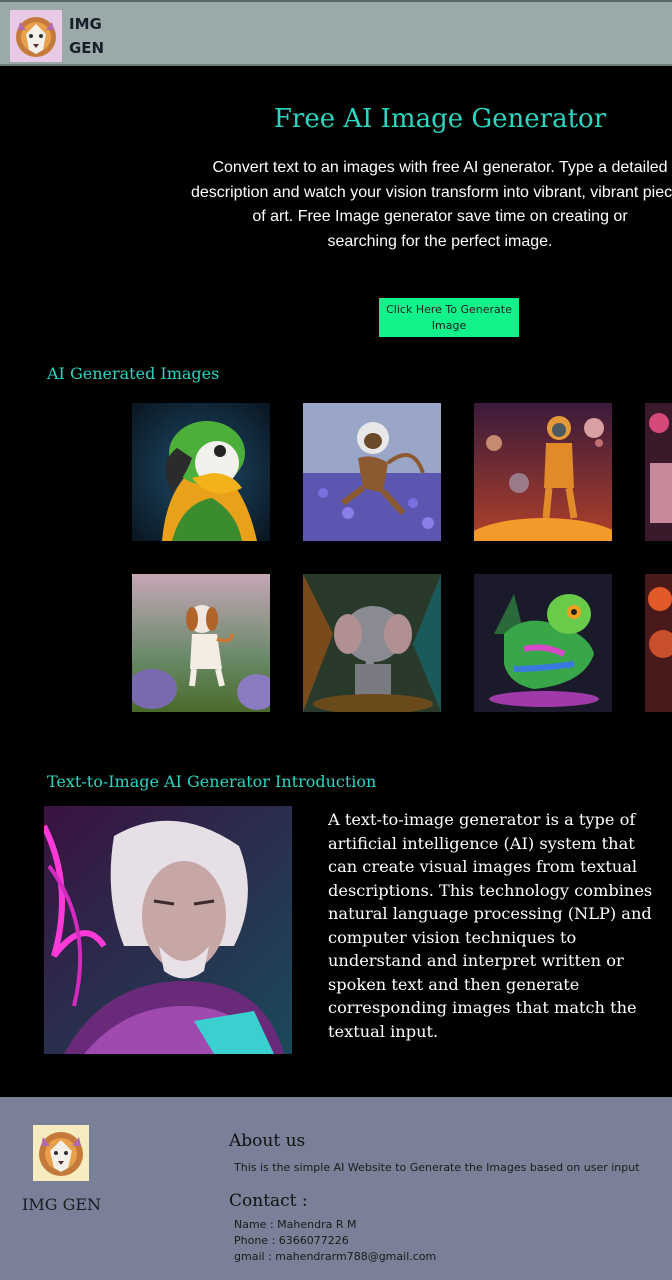  What do you see at coordinates (543, 643) in the screenshot?
I see `chameleon-image` at bounding box center [543, 643].